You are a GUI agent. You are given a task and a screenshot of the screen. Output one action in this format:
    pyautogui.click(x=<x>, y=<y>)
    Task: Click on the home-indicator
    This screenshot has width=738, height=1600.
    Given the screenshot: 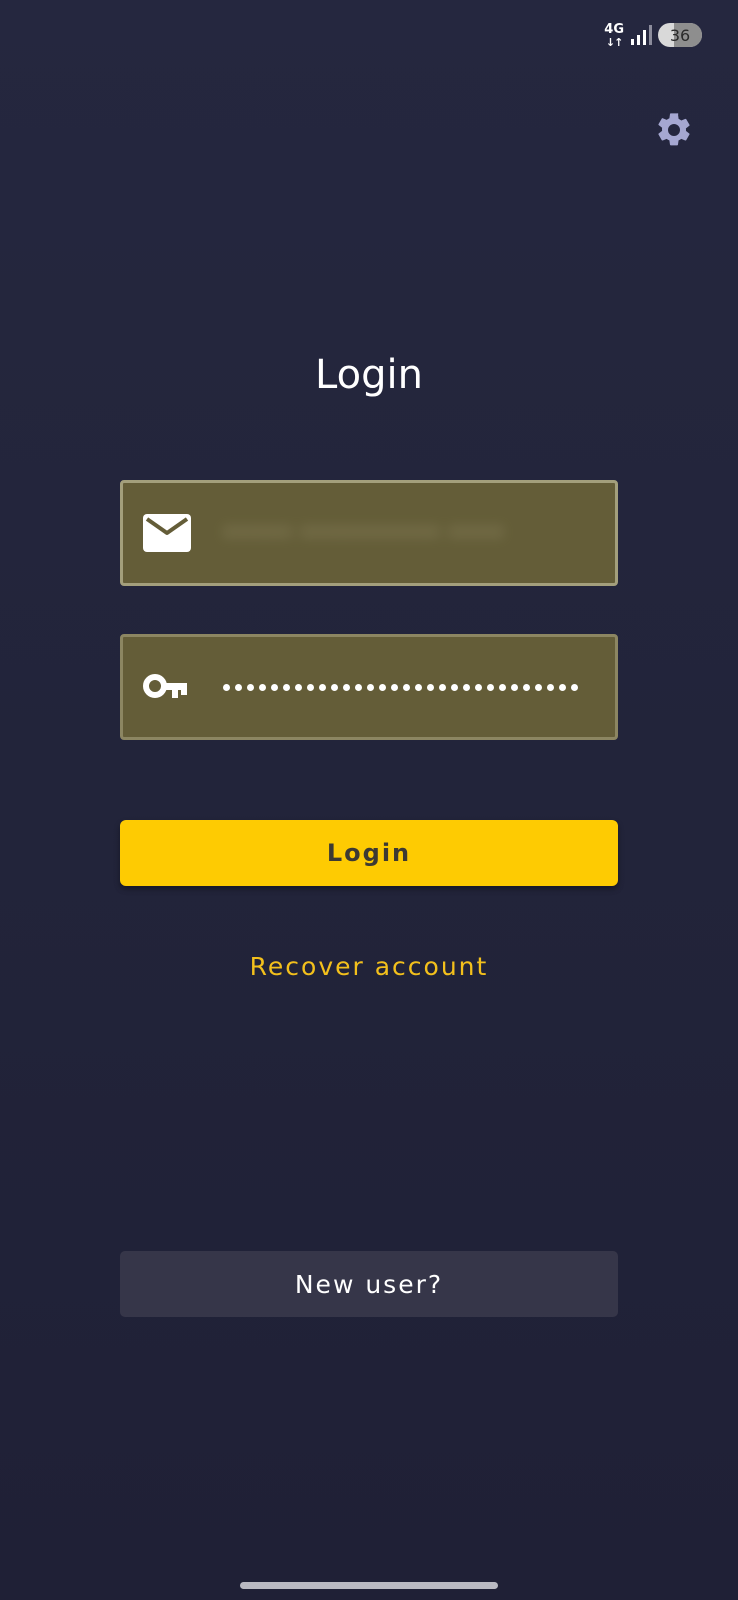 What is the action you would take?
    pyautogui.click(x=369, y=1585)
    